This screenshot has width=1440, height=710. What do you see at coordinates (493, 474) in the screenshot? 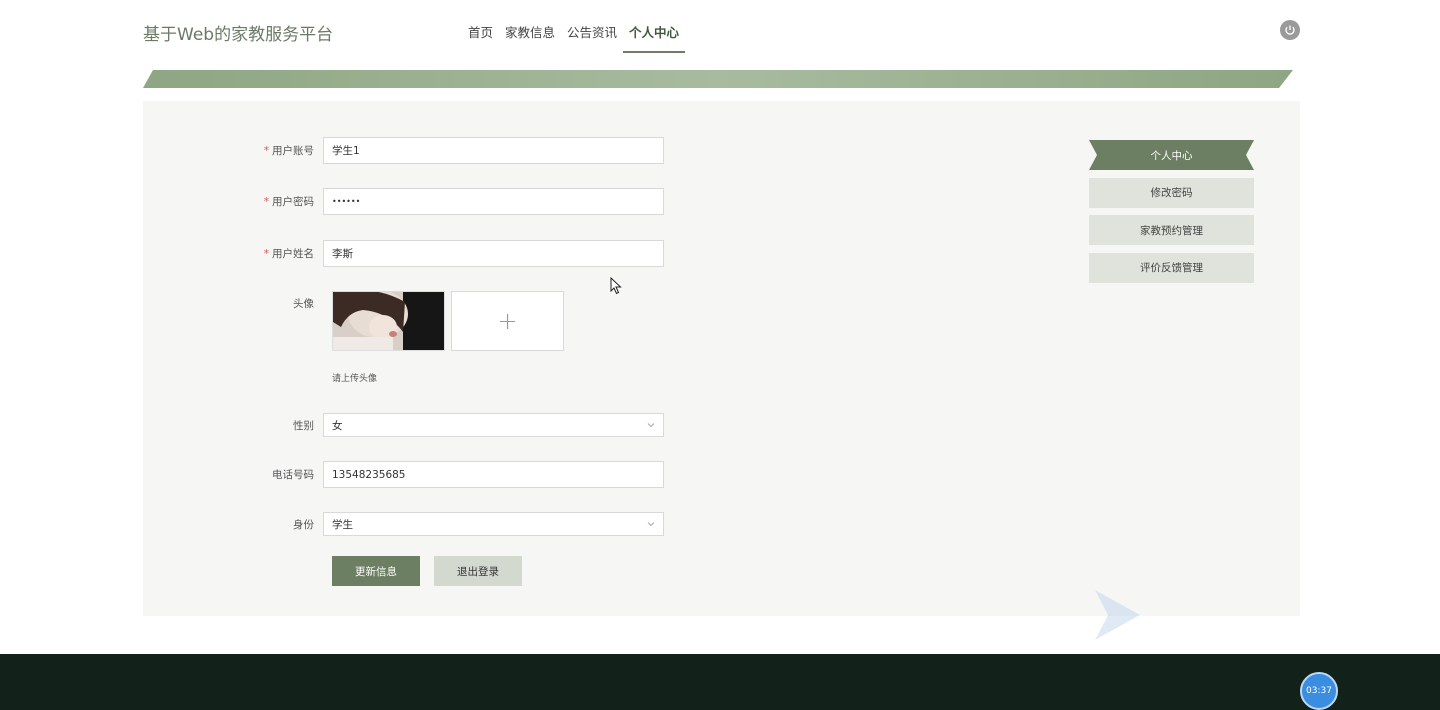
I see `phone-input: 13548235685` at bounding box center [493, 474].